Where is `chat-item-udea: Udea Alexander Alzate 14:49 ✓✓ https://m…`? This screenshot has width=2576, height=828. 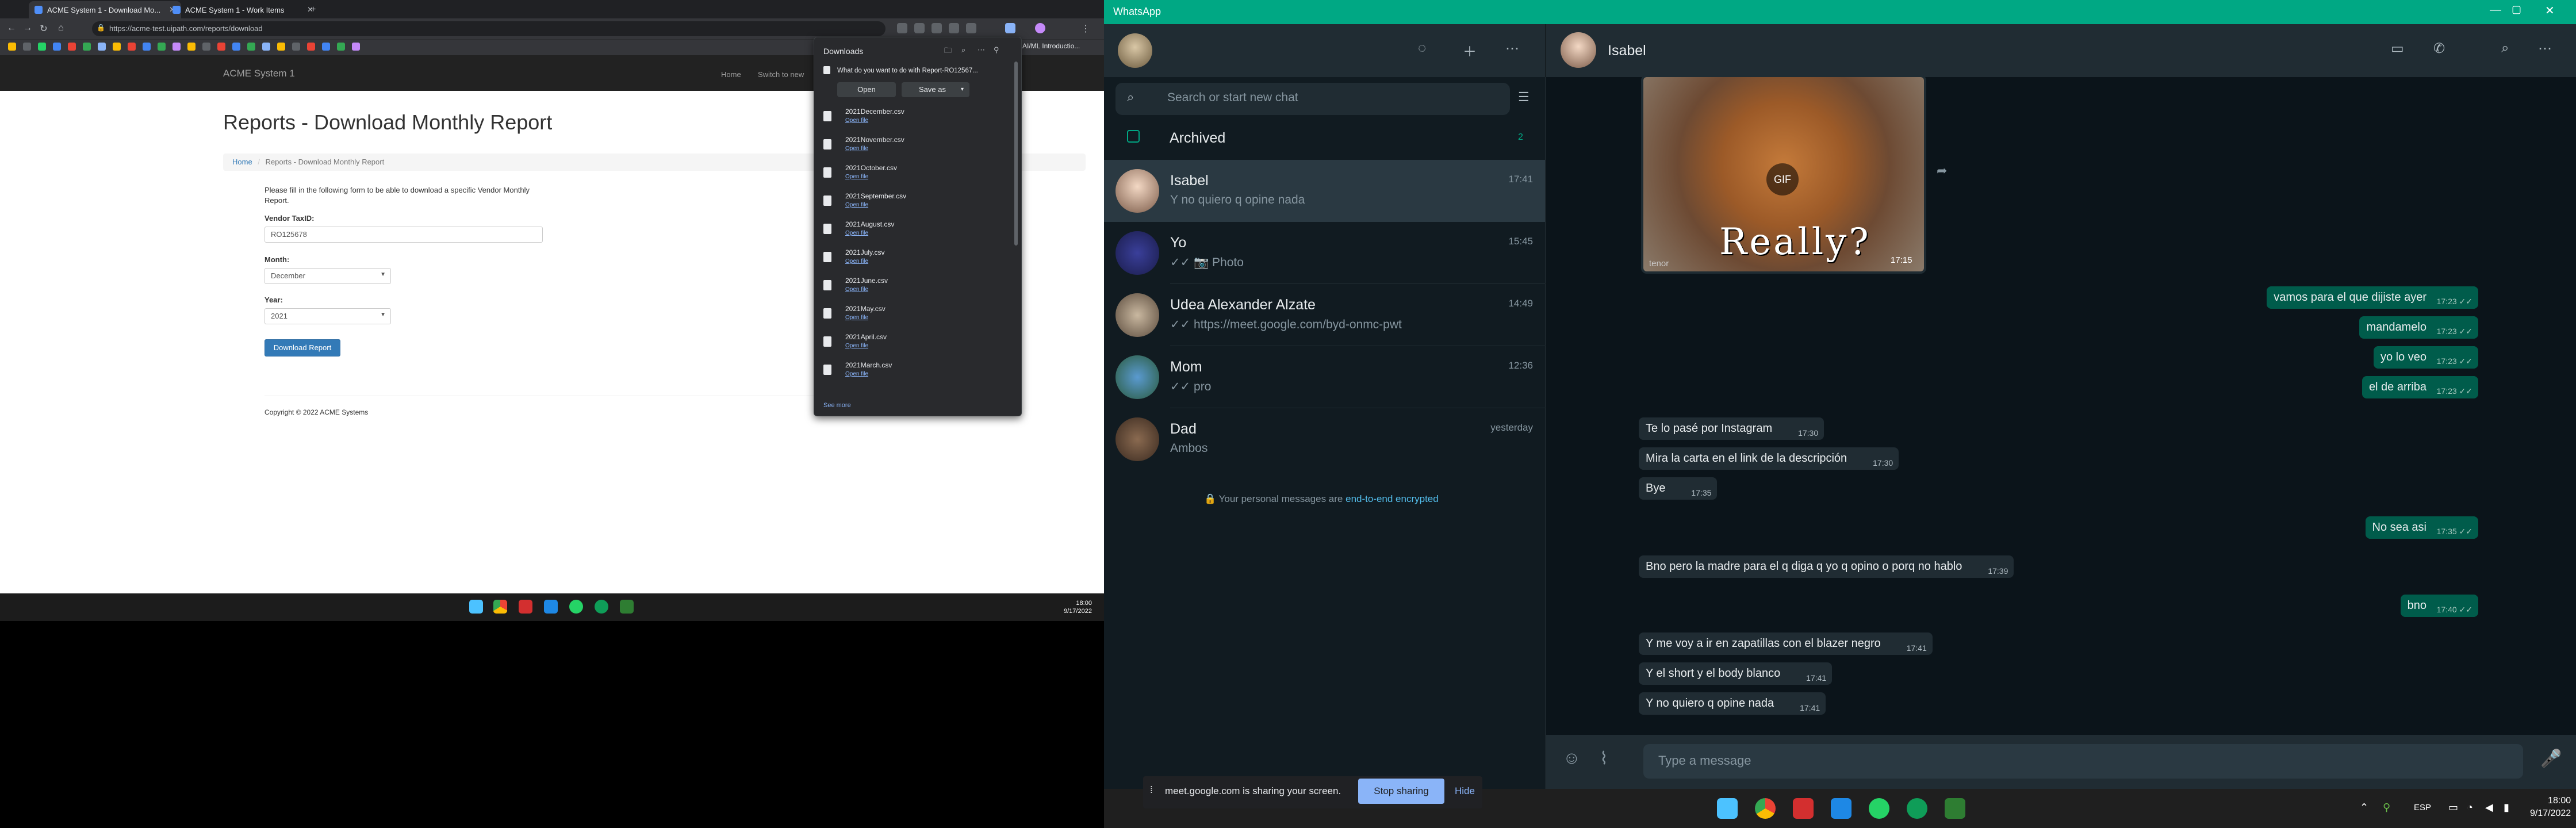
chat-item-udea: Udea Alexander Alzate 14:49 ✓✓ https://m… is located at coordinates (1325, 315).